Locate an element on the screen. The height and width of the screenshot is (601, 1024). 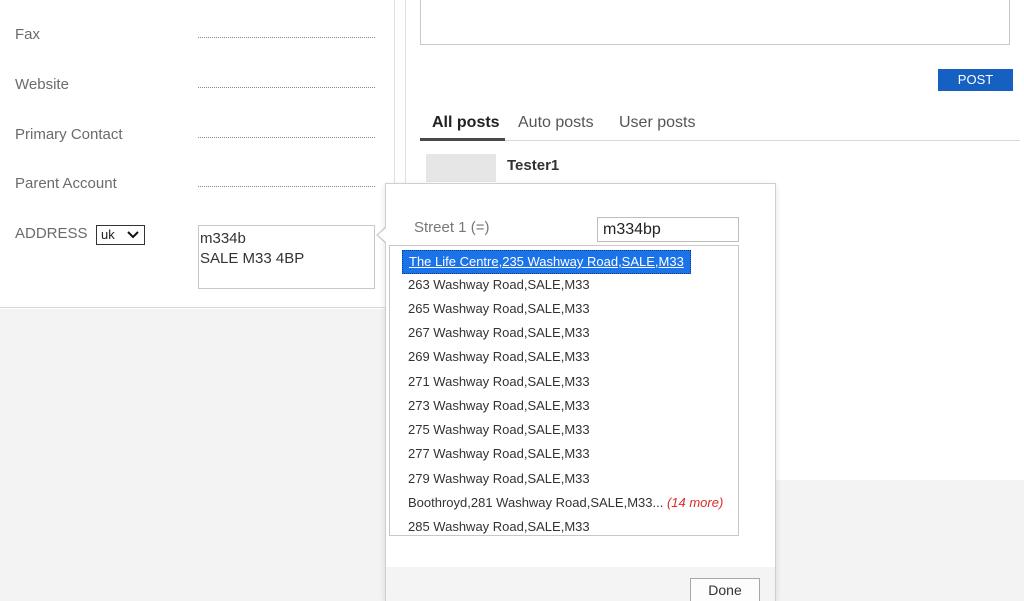
post-author: Tester1 is located at coordinates (533, 165).